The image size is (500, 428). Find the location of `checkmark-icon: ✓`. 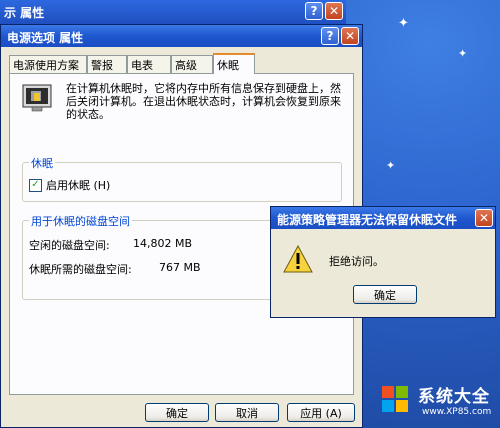

checkmark-icon: ✓ is located at coordinates (35, 185).